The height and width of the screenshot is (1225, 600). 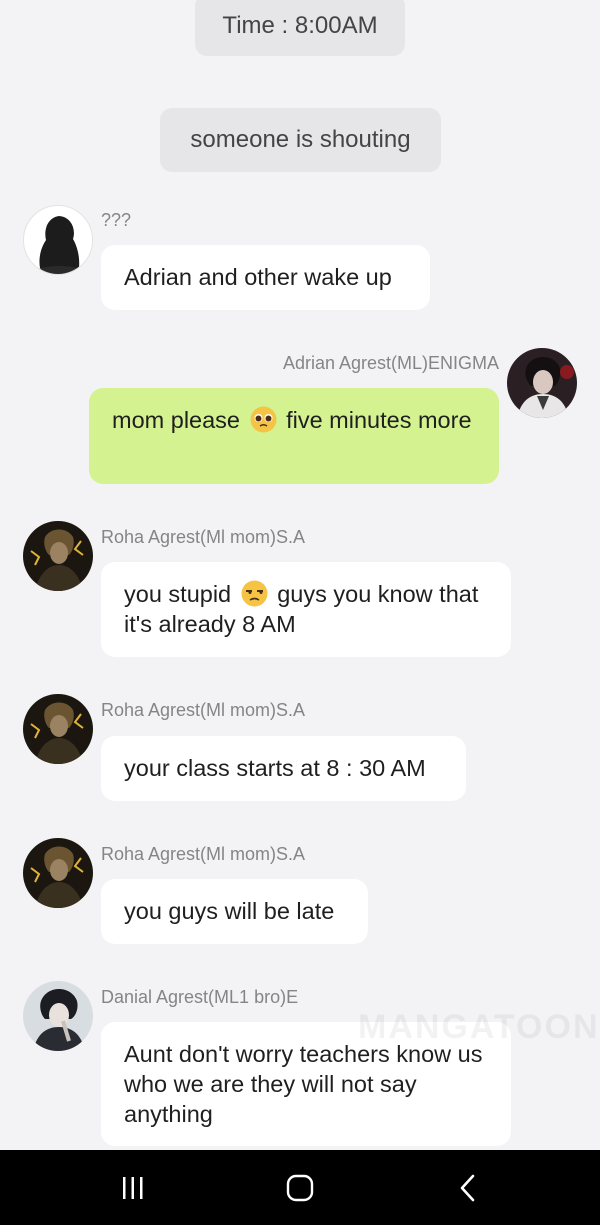 I want to click on watermark: MANGATOON, so click(x=479, y=1027).